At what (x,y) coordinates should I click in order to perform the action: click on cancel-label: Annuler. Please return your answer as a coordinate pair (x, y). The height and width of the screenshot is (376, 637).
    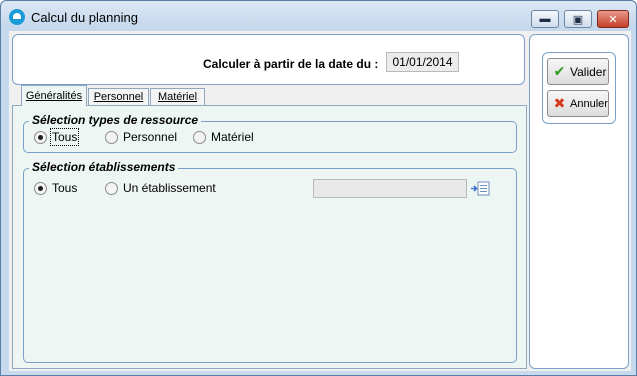
    Looking at the image, I should click on (589, 103).